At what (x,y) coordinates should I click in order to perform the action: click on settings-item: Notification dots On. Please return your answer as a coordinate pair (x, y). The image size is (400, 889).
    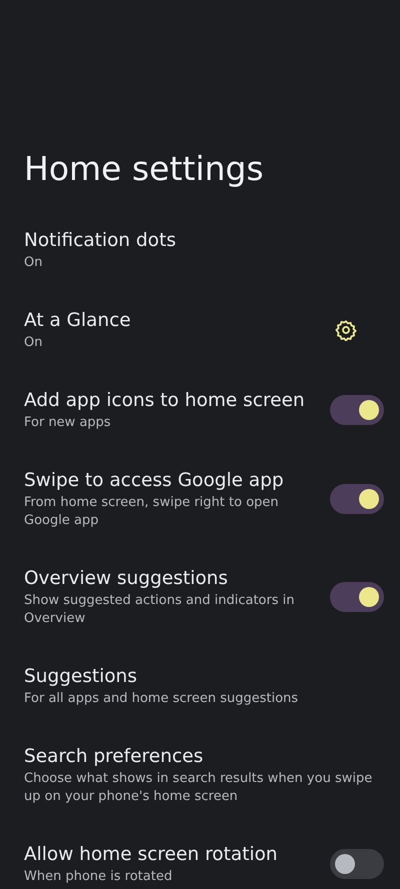
    Looking at the image, I should click on (204, 250).